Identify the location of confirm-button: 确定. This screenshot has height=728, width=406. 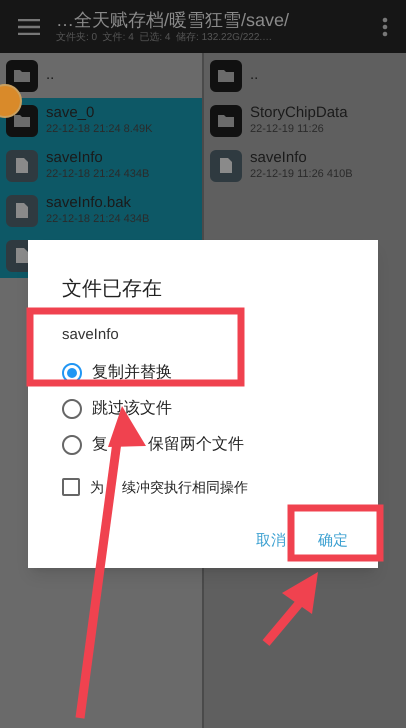
(333, 541).